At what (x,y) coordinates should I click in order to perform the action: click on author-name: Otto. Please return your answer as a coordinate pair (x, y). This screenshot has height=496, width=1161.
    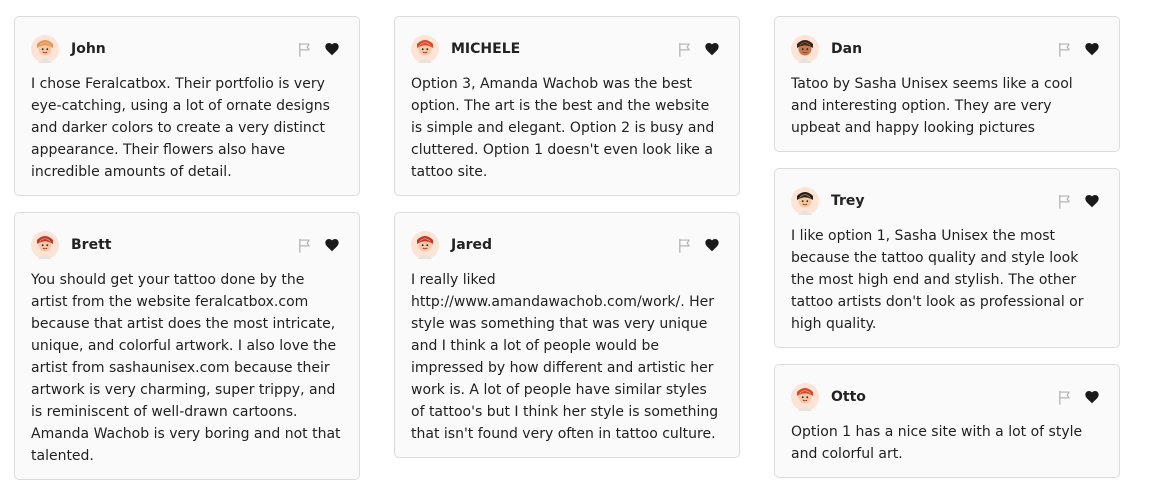
    Looking at the image, I should click on (848, 397).